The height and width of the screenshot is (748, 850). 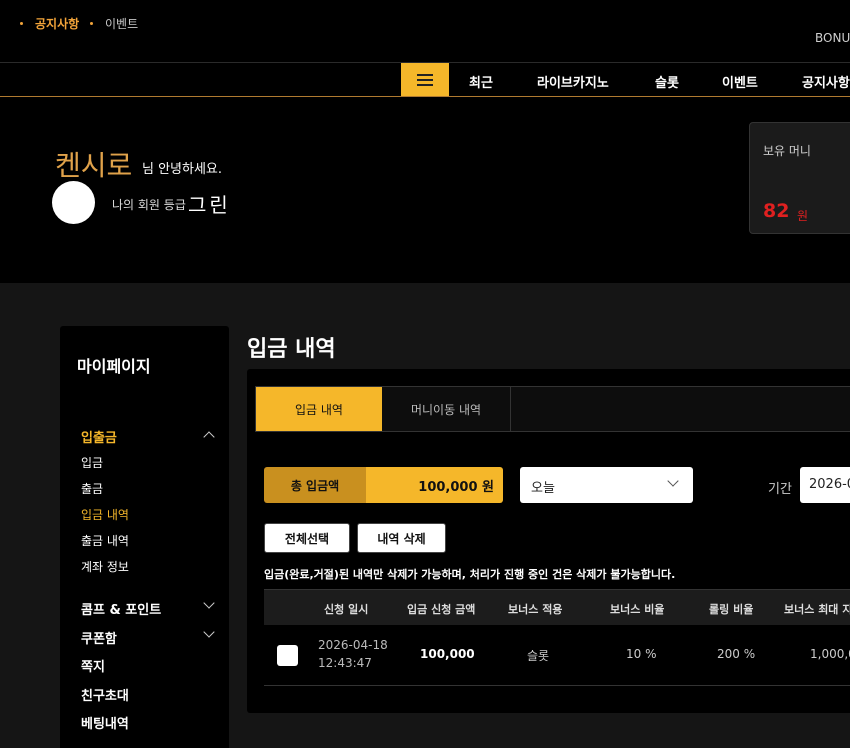 I want to click on row-date-day: 2026-04-18, so click(x=353, y=645).